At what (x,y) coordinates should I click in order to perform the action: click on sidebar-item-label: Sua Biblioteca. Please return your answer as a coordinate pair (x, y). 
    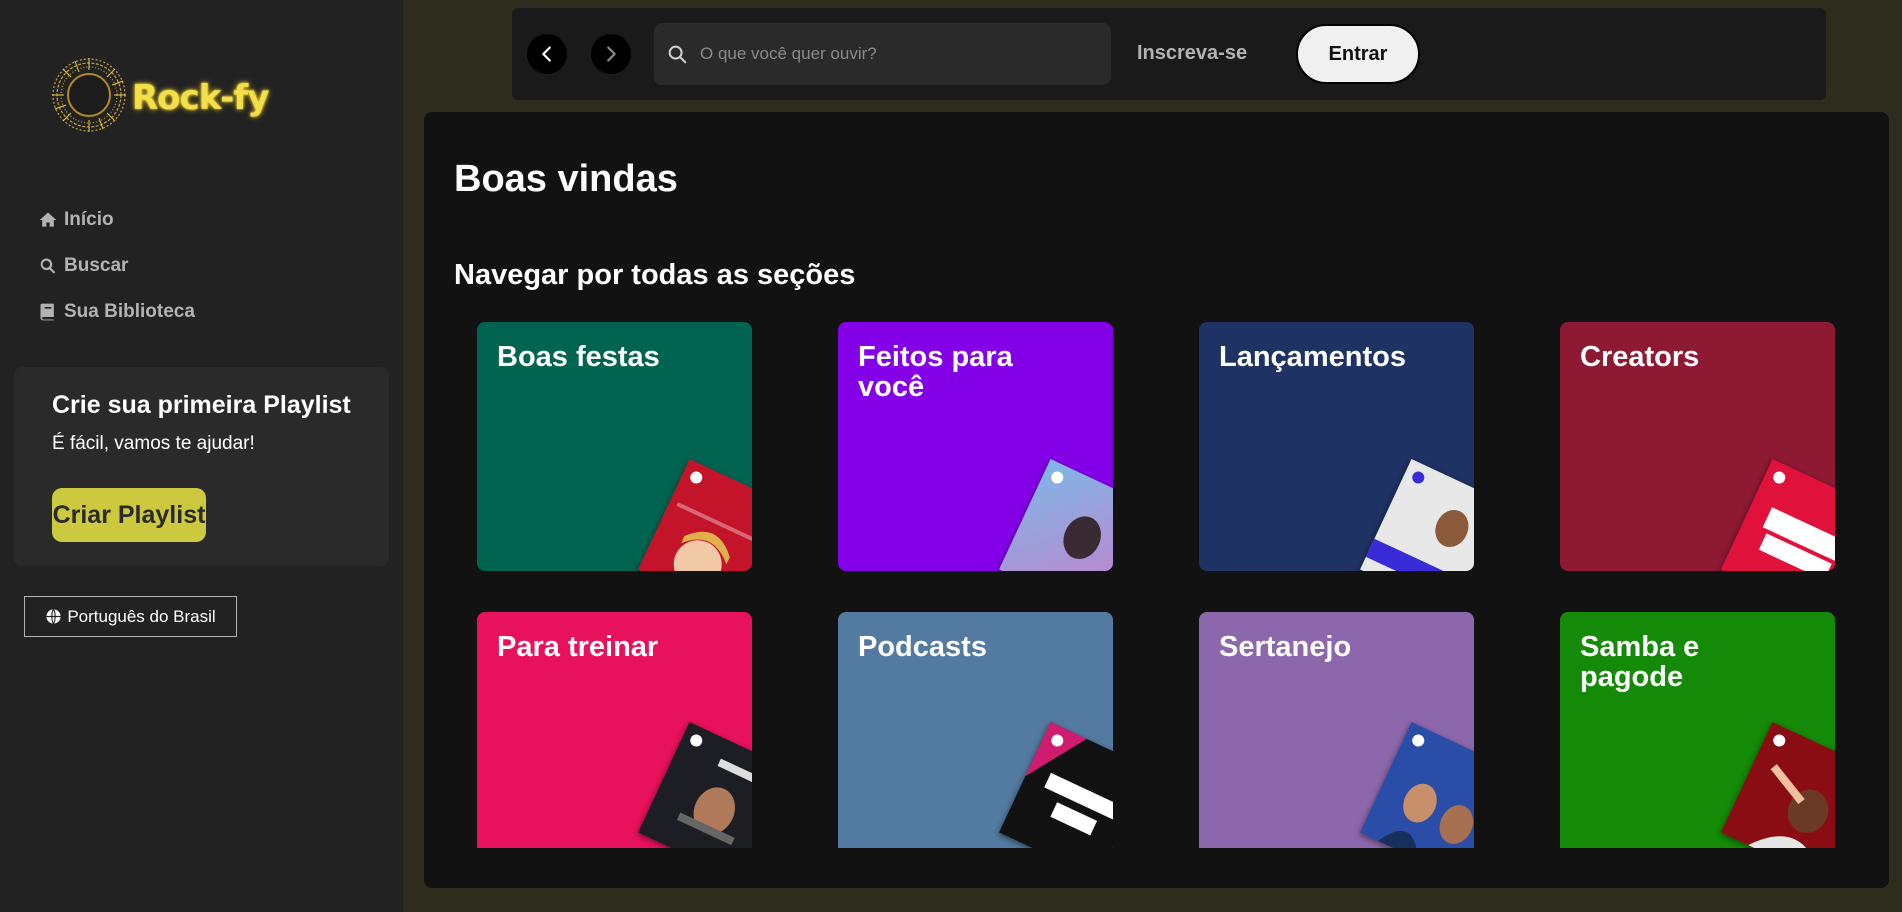
    Looking at the image, I should click on (129, 311).